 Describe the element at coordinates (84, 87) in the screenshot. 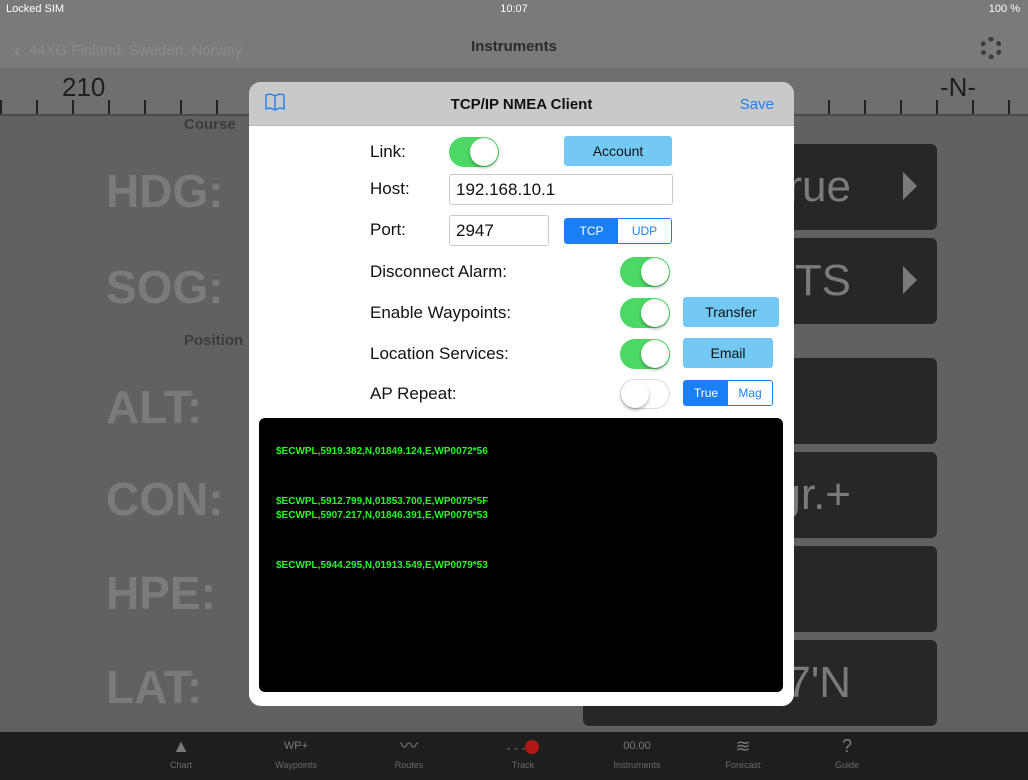

I see `compass-label: 210` at that location.